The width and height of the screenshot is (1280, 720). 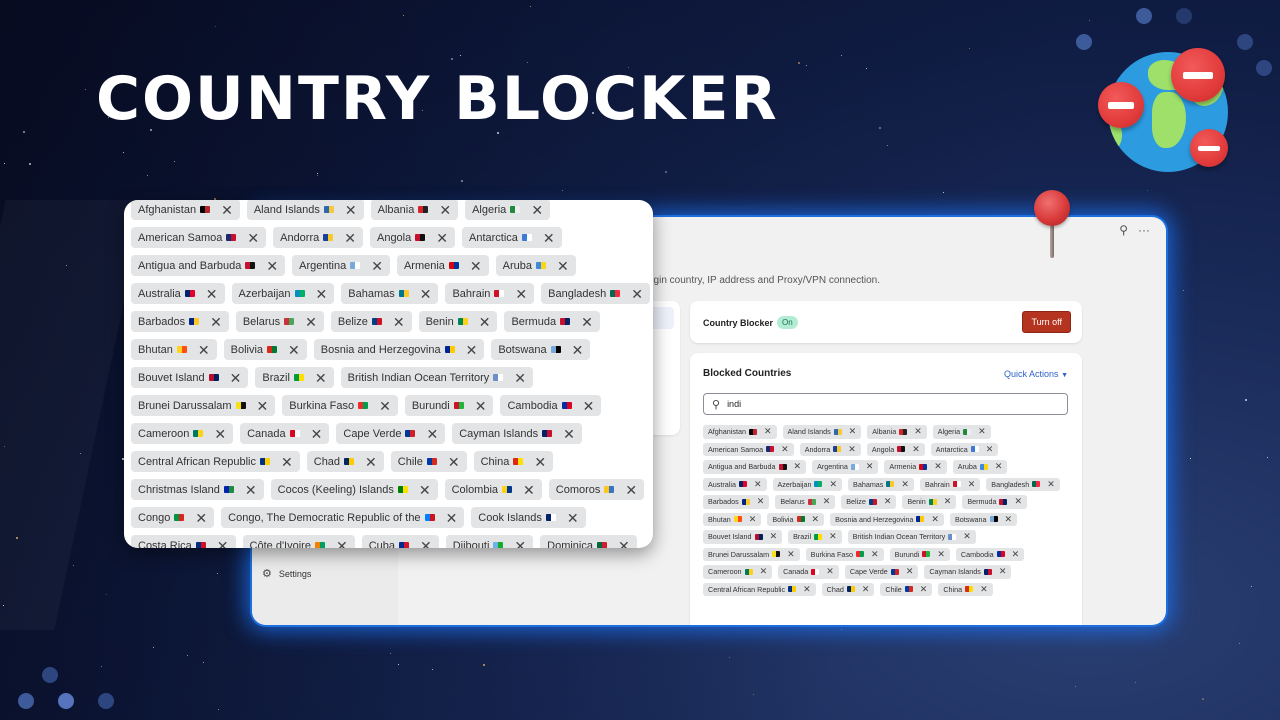 What do you see at coordinates (1144, 230) in the screenshot?
I see `more-icon: ···` at bounding box center [1144, 230].